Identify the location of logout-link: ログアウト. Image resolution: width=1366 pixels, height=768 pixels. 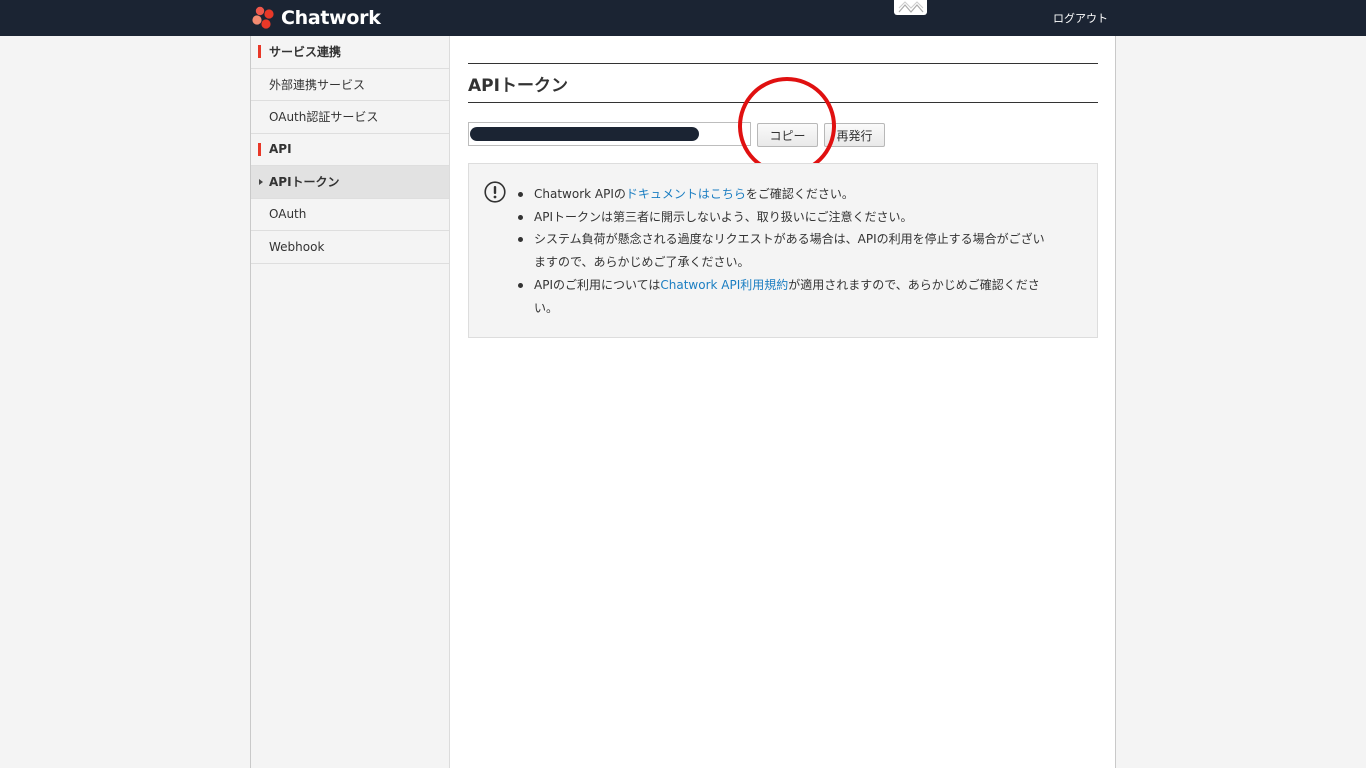
(1080, 18).